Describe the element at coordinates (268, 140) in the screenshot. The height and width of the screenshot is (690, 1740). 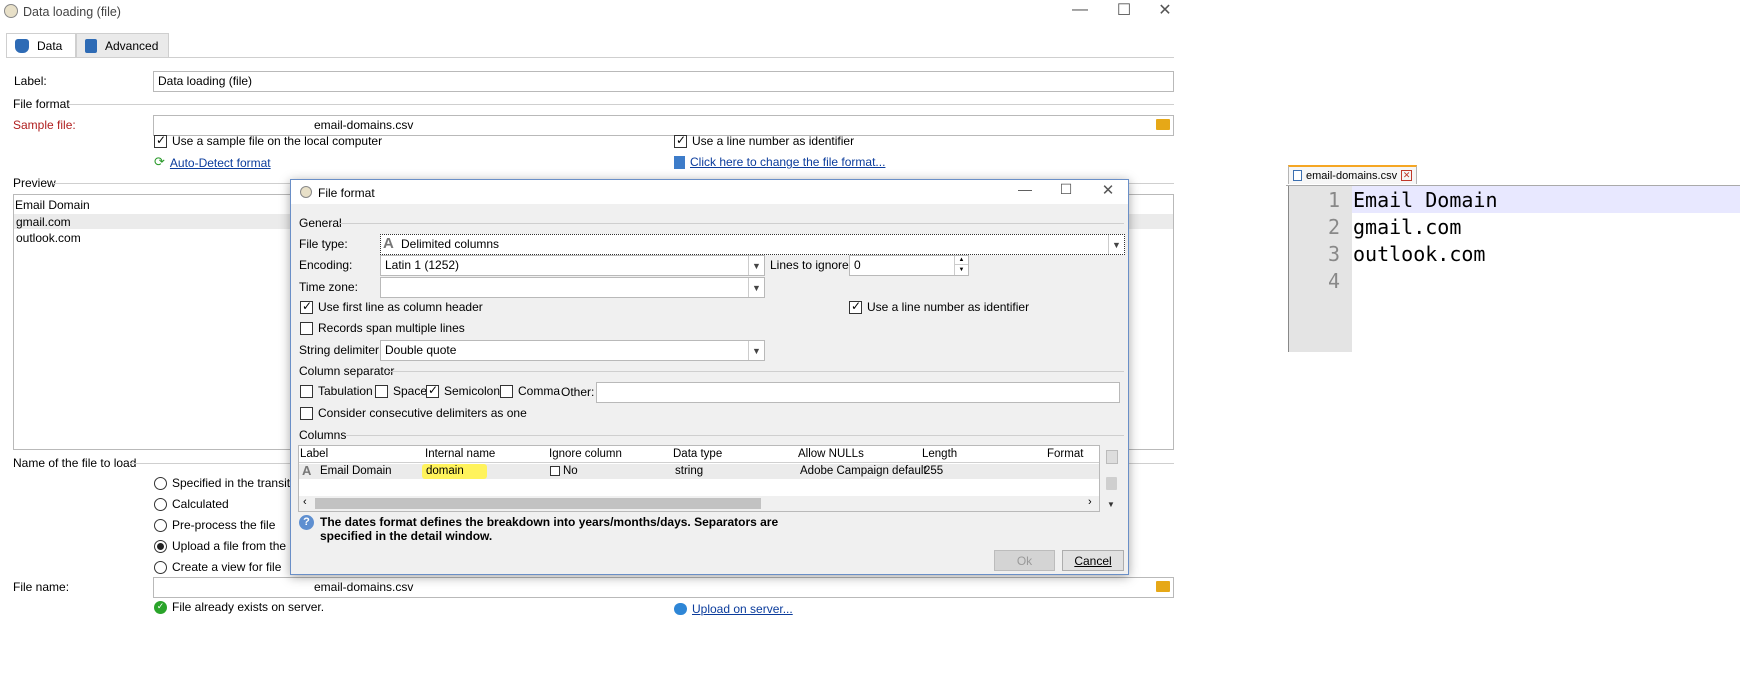
I see `use-sample-local-checkbox: Use a sample file on the local computer` at that location.